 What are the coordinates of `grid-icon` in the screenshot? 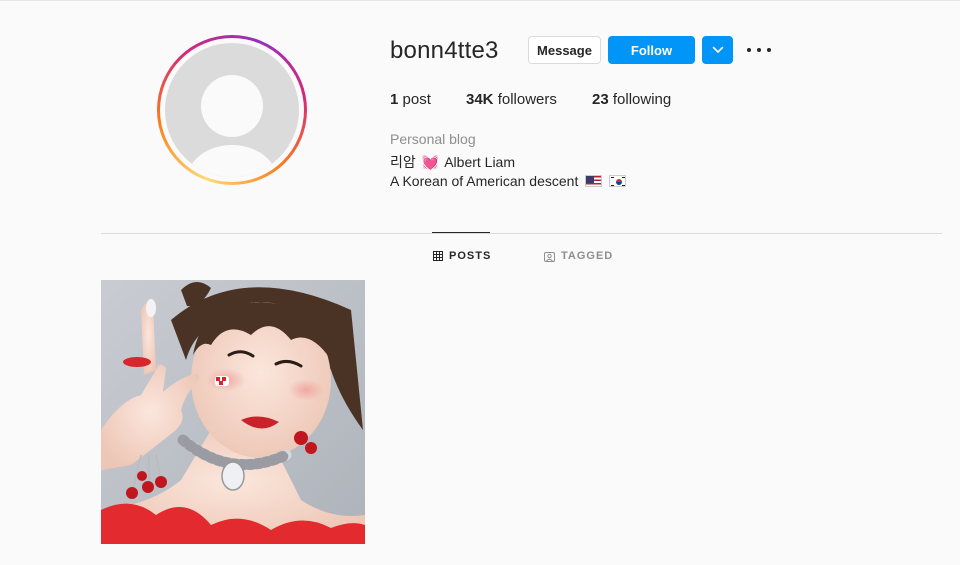 It's located at (438, 256).